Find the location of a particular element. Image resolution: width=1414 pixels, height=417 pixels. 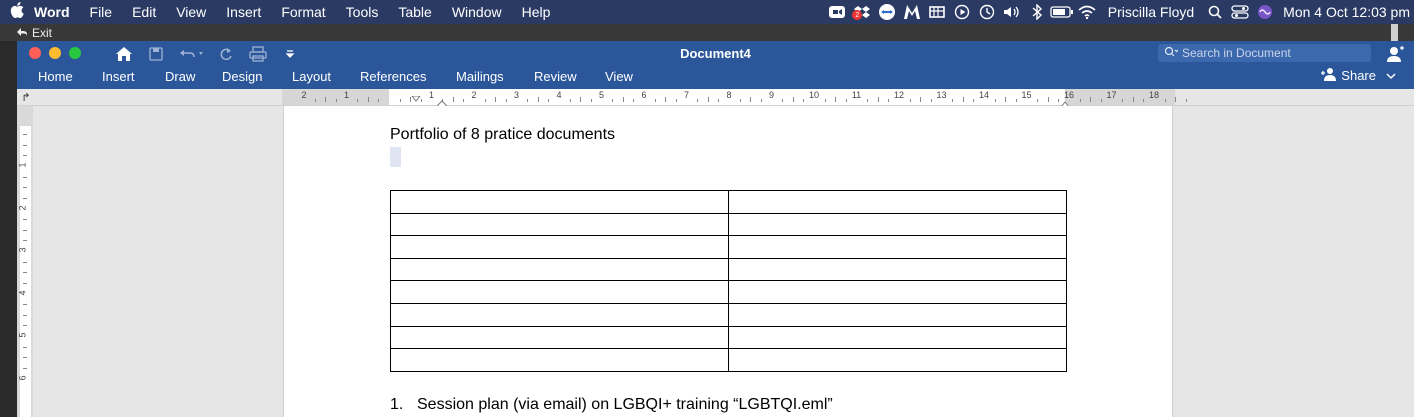

menu-file: File is located at coordinates (101, 12).